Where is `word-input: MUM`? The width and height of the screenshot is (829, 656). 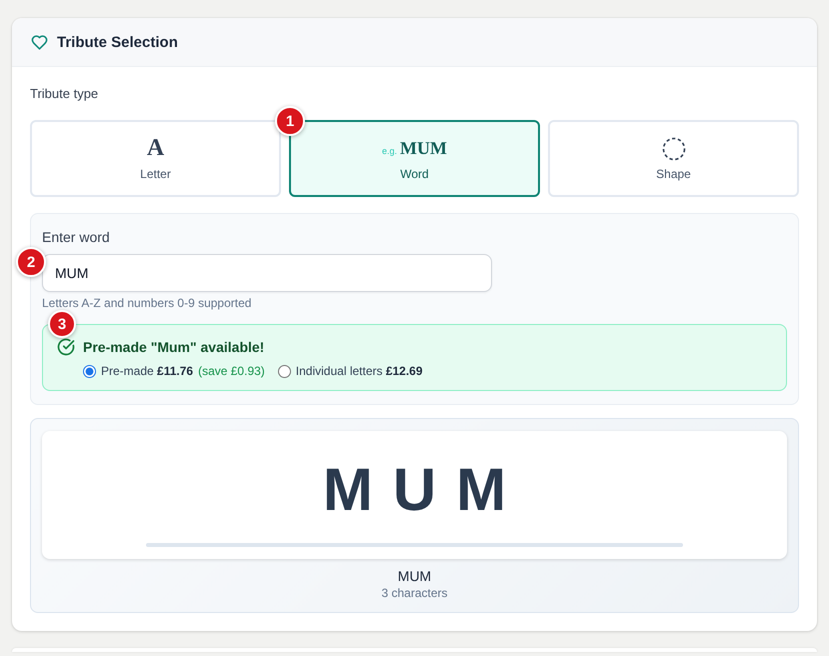 word-input: MUM is located at coordinates (267, 273).